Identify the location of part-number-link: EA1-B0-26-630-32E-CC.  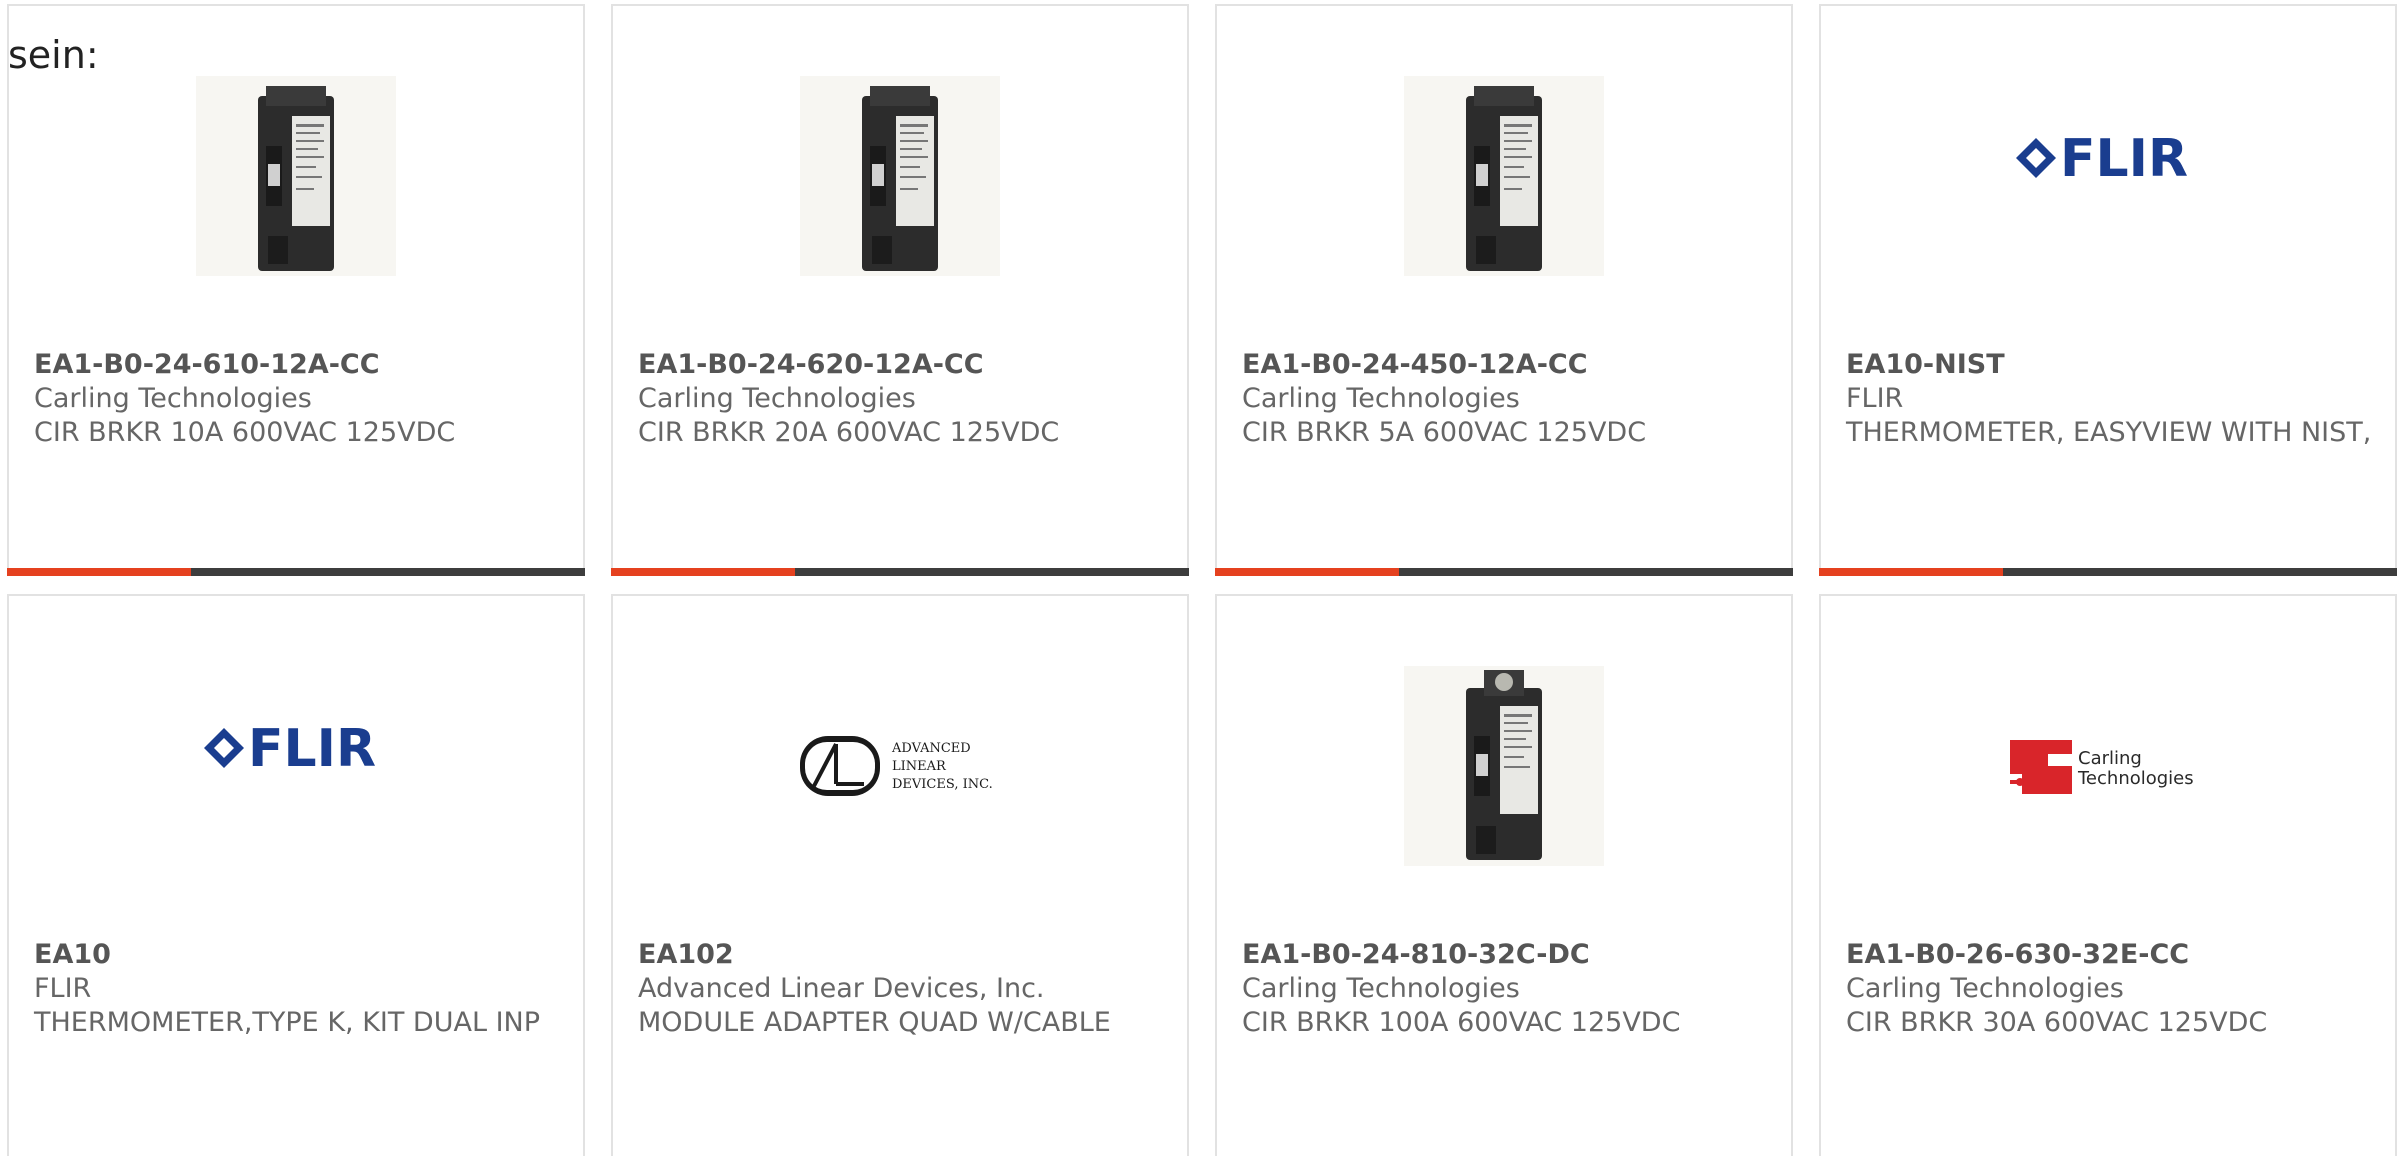
(2110, 955).